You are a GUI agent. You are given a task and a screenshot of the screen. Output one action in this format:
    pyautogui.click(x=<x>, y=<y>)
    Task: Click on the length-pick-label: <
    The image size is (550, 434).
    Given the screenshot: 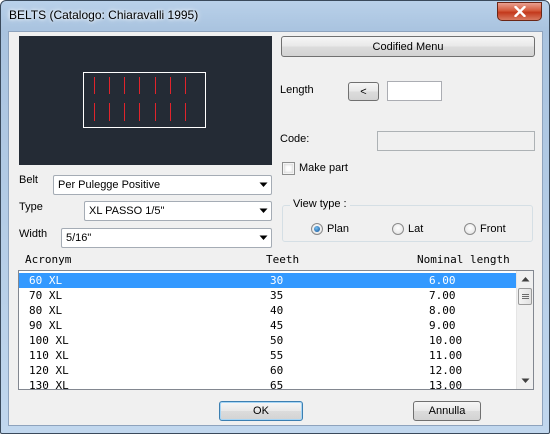 What is the action you would take?
    pyautogui.click(x=363, y=91)
    